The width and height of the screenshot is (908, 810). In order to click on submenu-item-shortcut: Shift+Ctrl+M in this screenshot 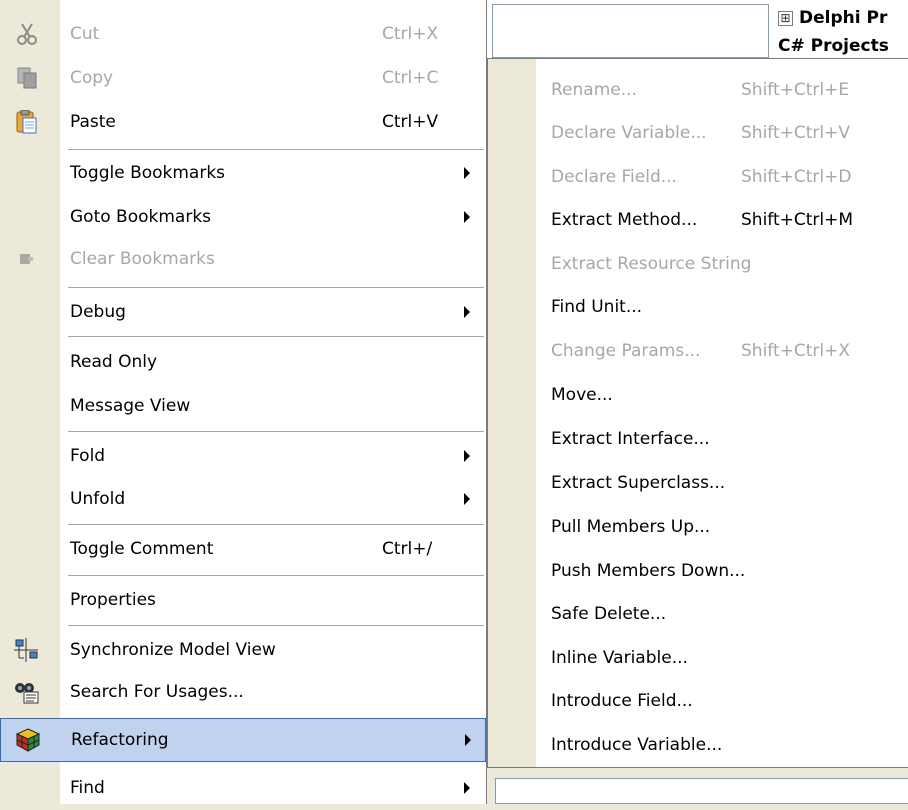, I will do `click(797, 220)`.